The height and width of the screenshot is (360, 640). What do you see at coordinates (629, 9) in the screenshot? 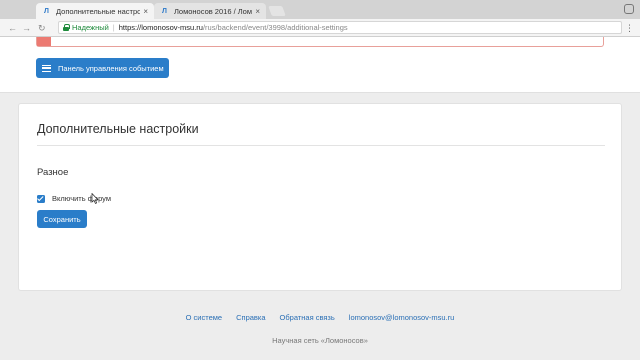
I see `profile-icon` at bounding box center [629, 9].